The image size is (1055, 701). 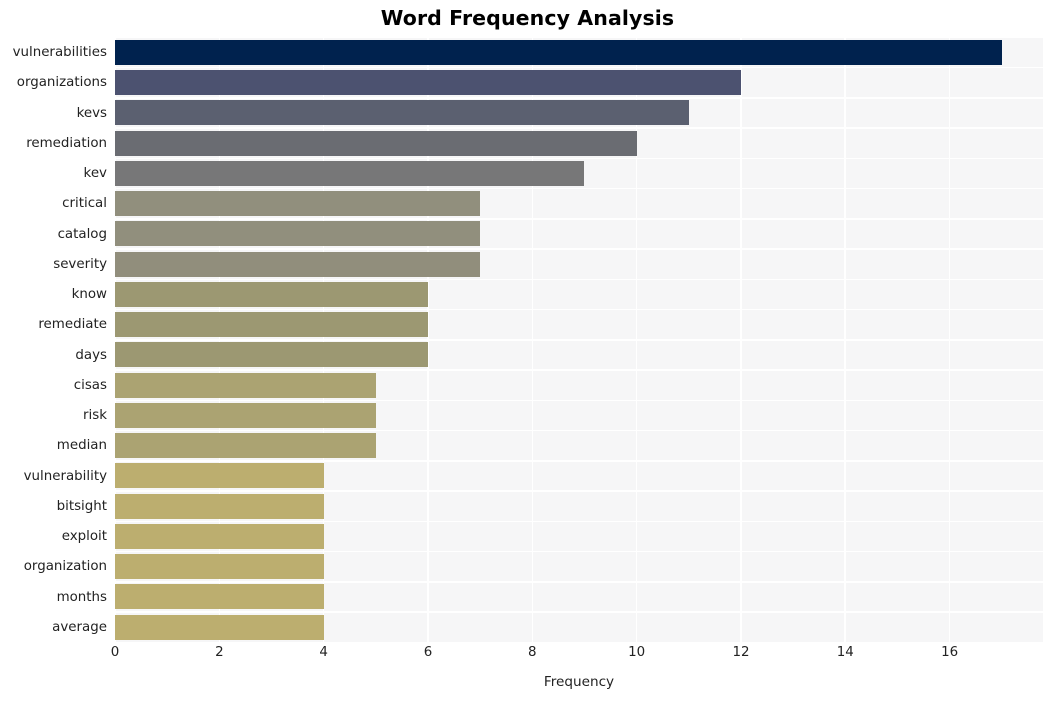 What do you see at coordinates (91, 355) in the screenshot?
I see `y-tick-label-days: days` at bounding box center [91, 355].